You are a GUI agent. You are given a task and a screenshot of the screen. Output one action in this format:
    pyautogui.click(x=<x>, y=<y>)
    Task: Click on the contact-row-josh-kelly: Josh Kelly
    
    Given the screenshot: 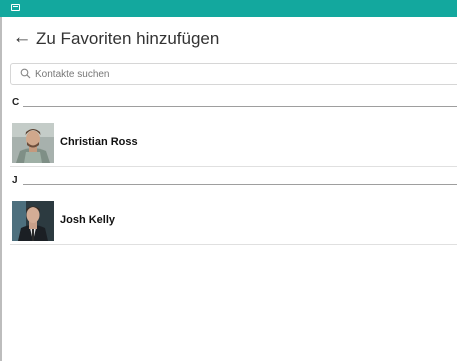 What is the action you would take?
    pyautogui.click(x=229, y=221)
    